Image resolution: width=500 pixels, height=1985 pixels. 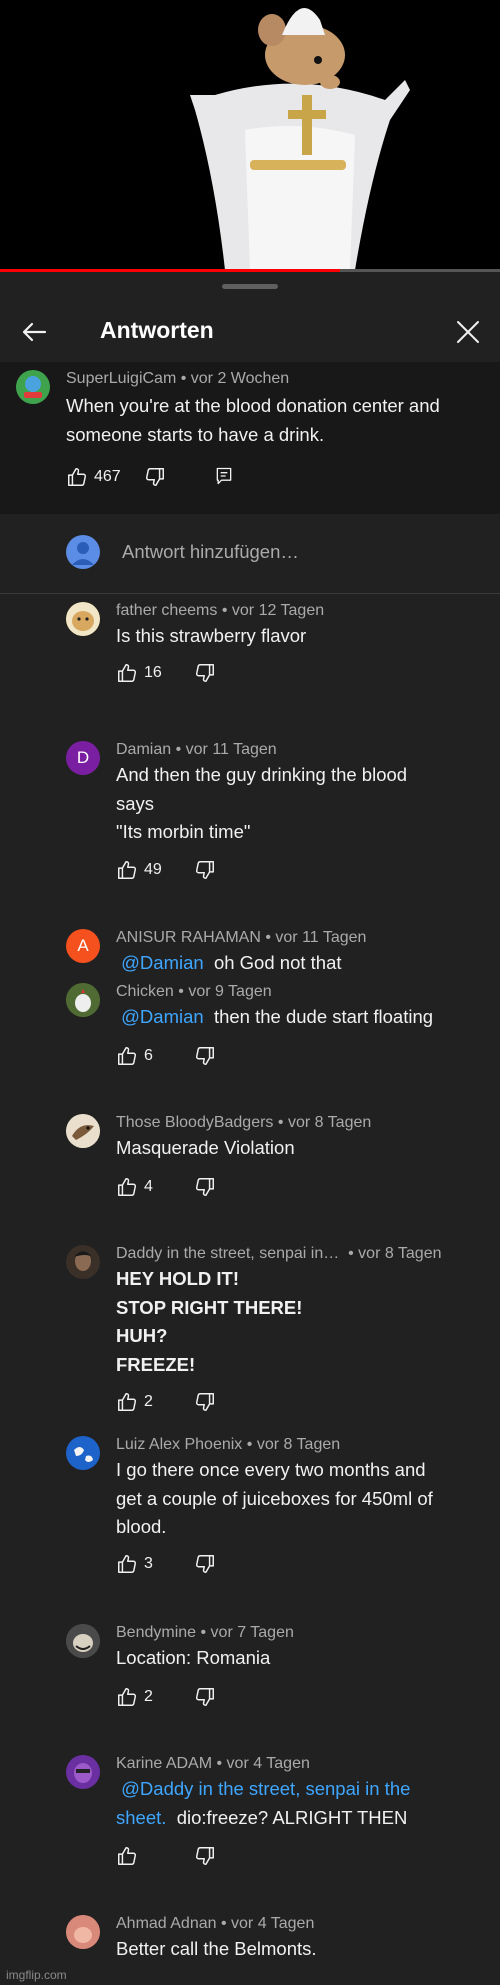 I want to click on like-button: 4, so click(x=134, y=1187).